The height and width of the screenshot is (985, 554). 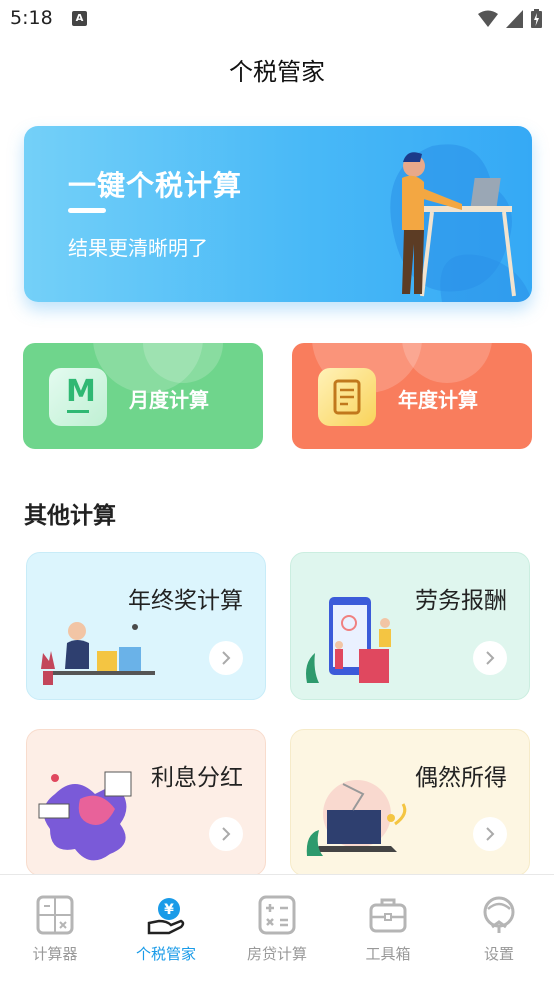 What do you see at coordinates (276, 954) in the screenshot?
I see `tab-mortgage-calc-label: 房贷计算` at bounding box center [276, 954].